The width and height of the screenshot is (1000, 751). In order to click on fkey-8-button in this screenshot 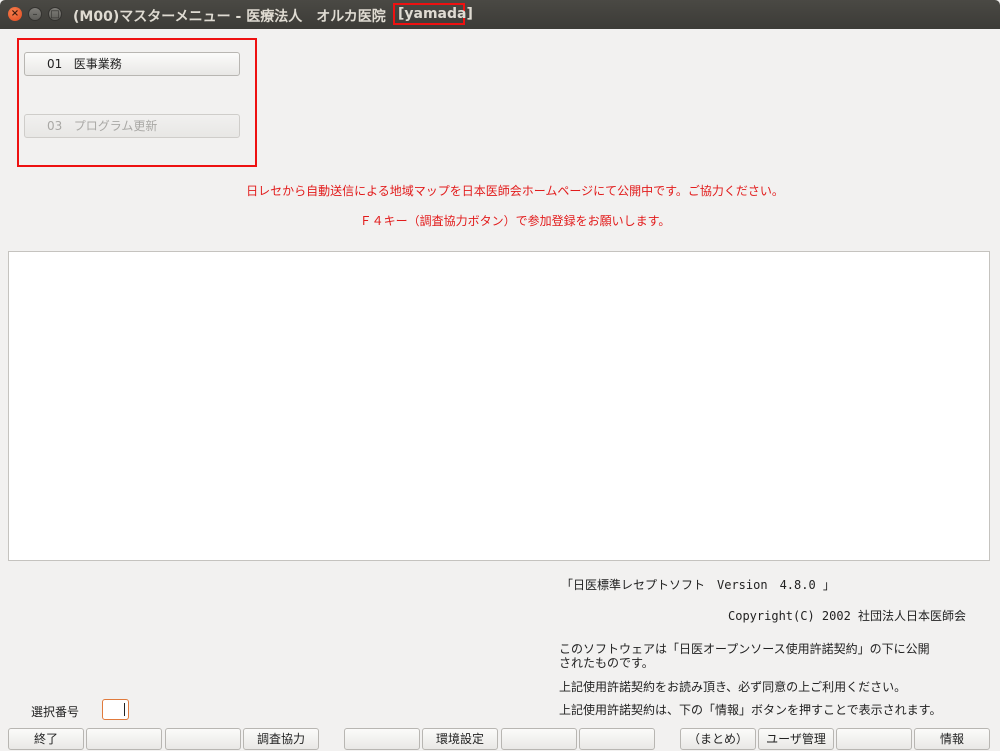, I will do `click(617, 739)`.